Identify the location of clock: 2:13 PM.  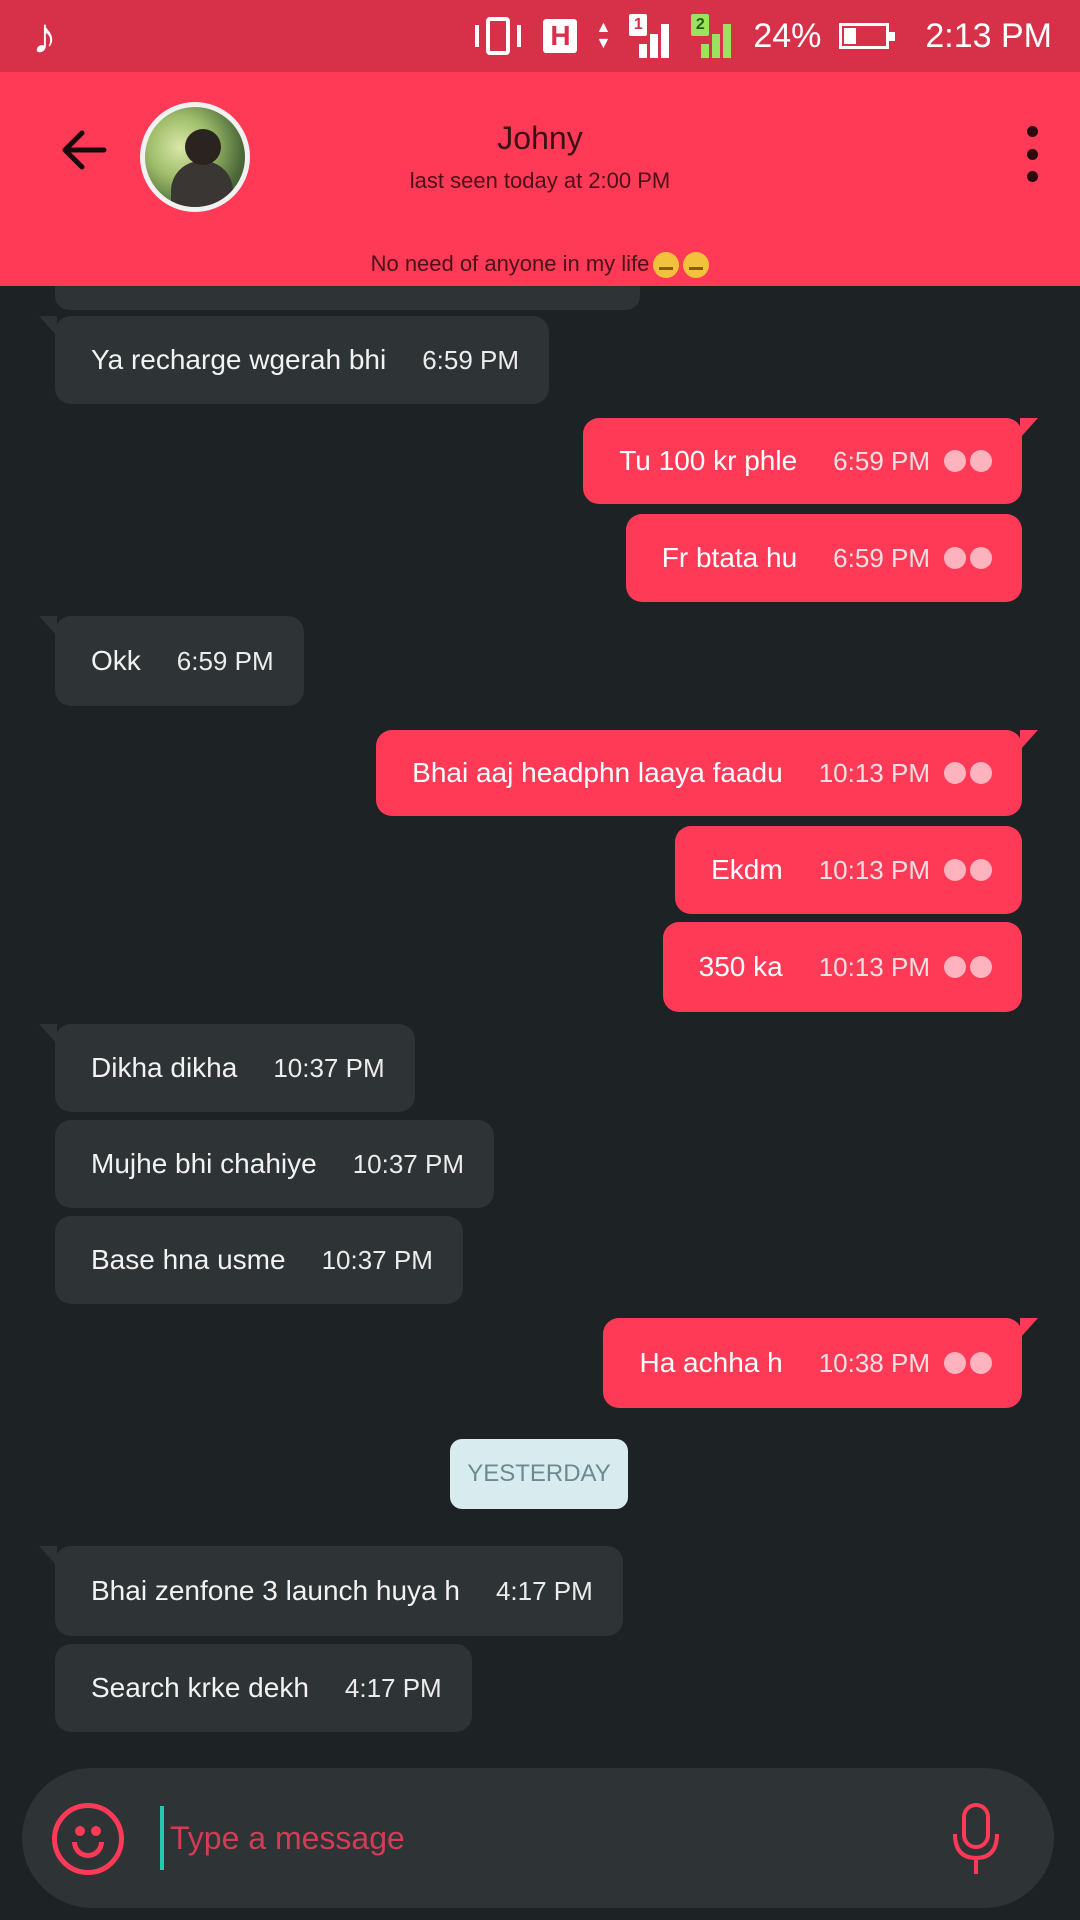
(988, 35).